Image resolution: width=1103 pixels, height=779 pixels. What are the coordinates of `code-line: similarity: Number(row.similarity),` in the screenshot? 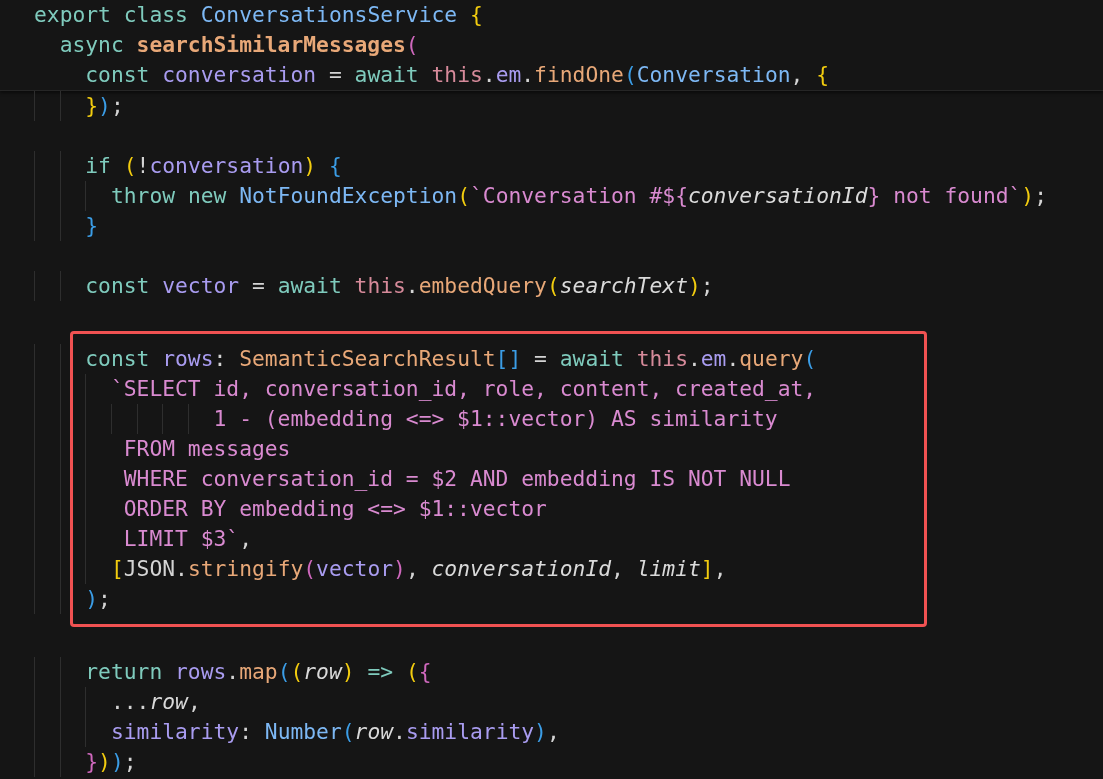 It's located at (568, 732).